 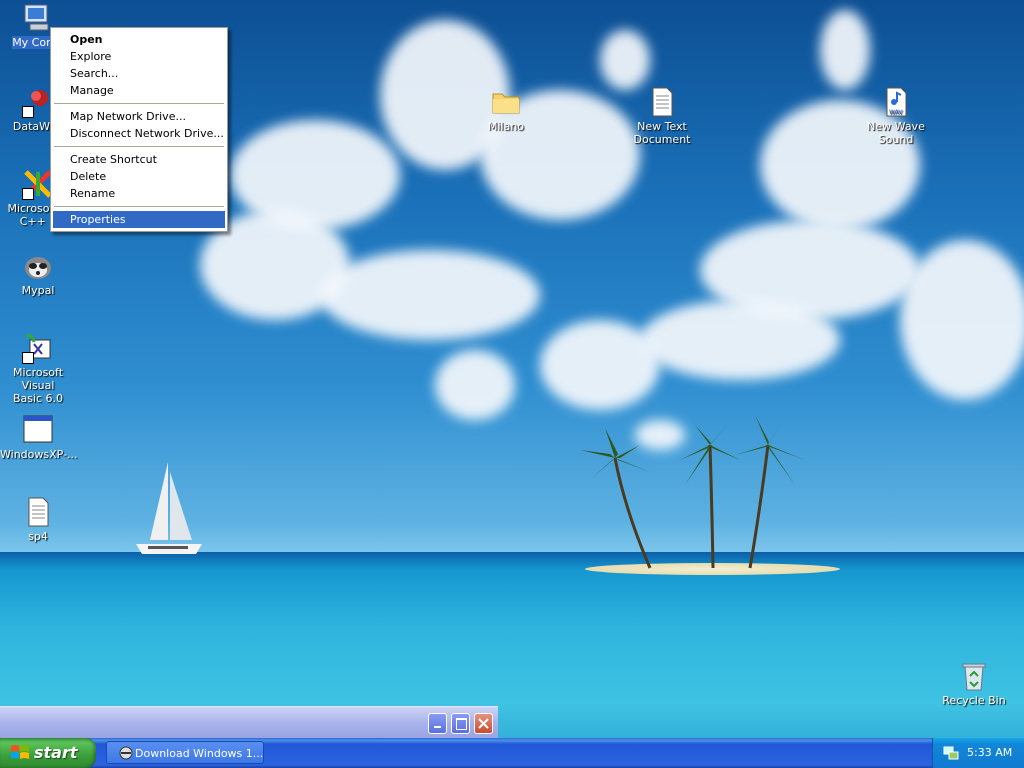 I want to click on desktop-icon-mypal: Mypal, so click(x=38, y=273).